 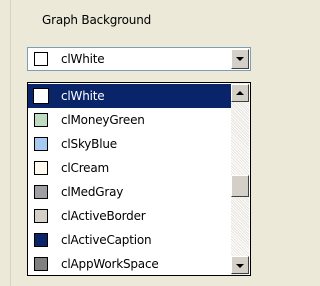 I want to click on scroll-up-button, so click(x=240, y=93).